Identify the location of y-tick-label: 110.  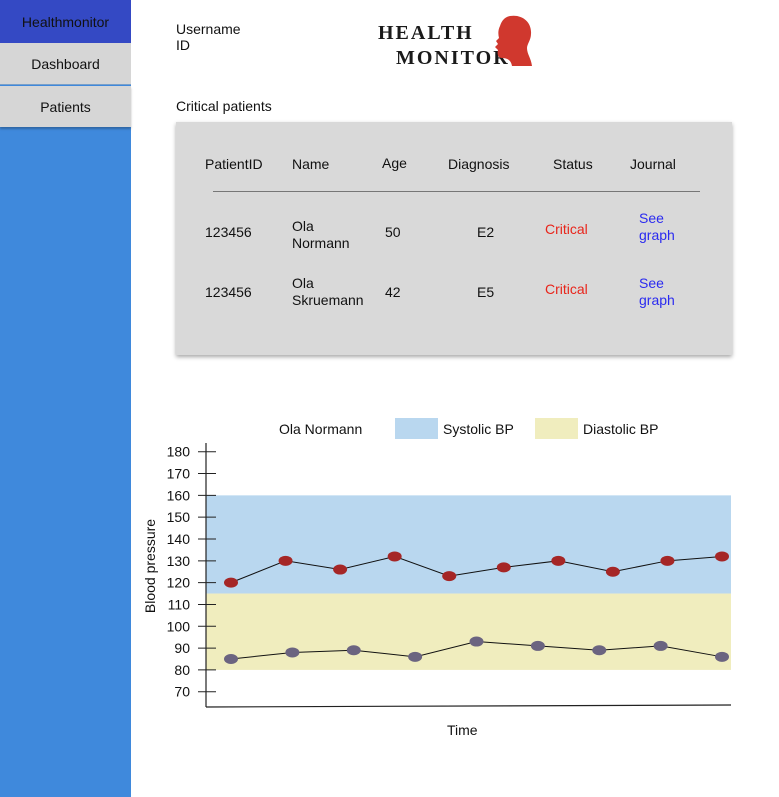
(179, 604).